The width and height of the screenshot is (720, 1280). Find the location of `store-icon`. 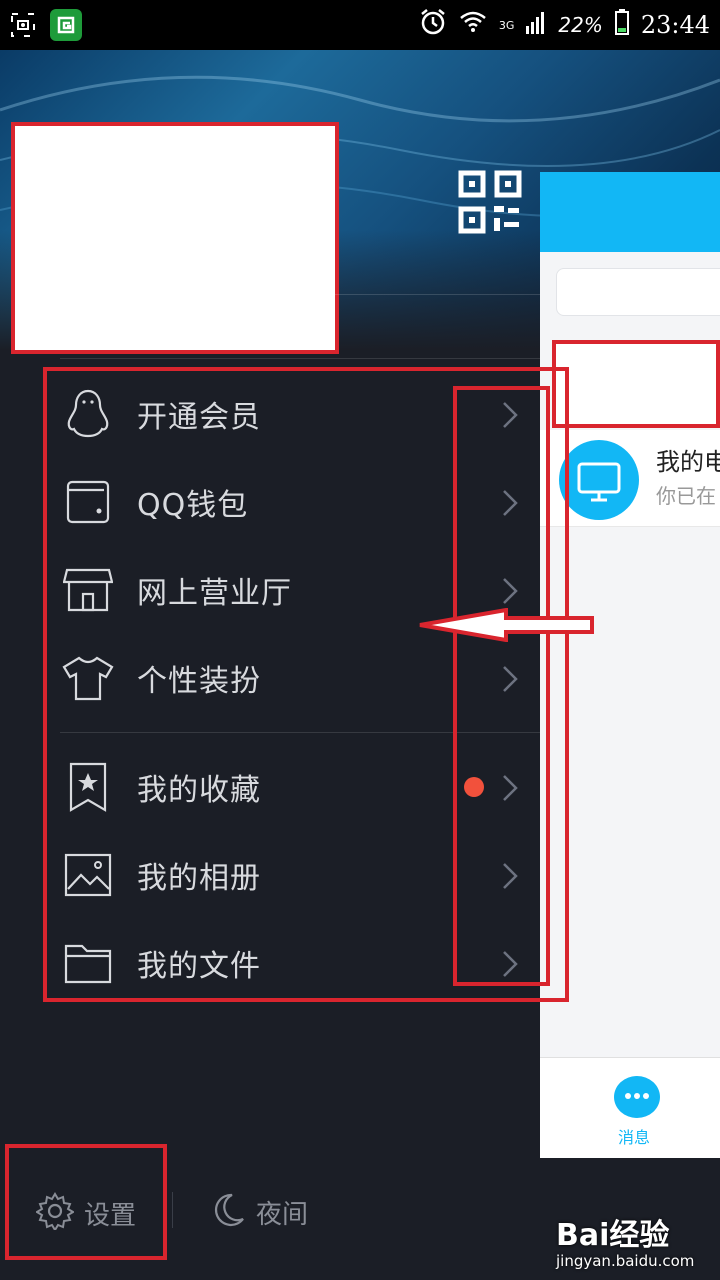

store-icon is located at coordinates (88, 590).